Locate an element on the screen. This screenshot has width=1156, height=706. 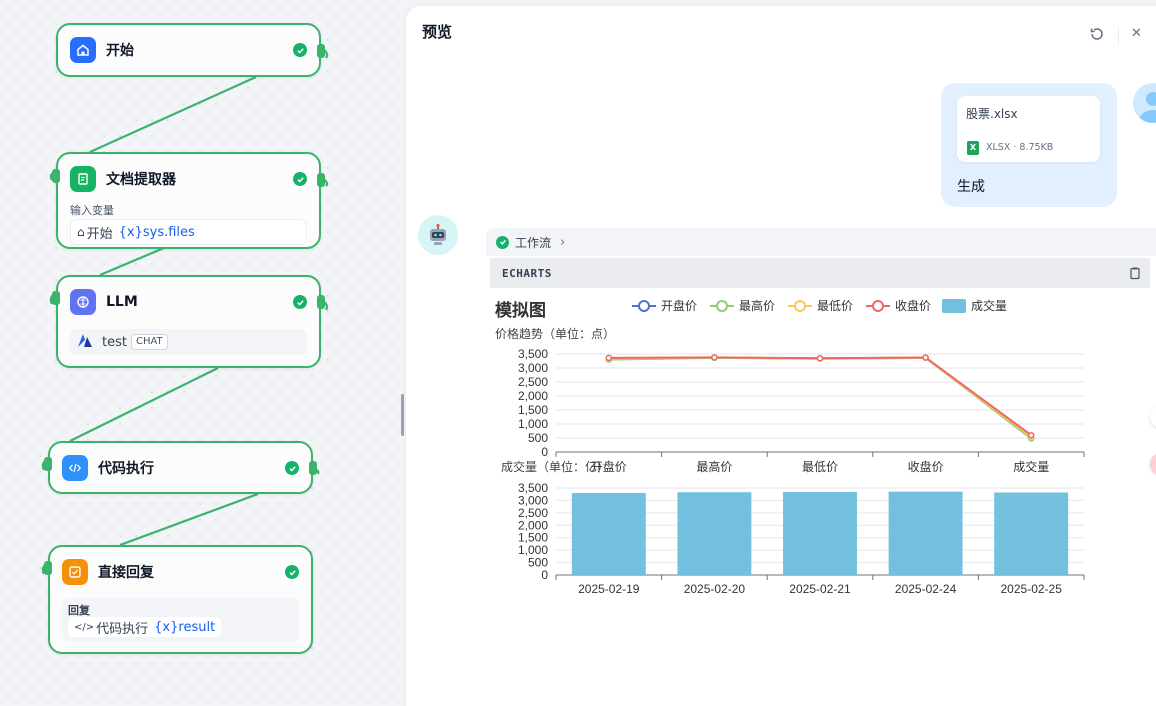
answer-variable-pill: </> 代码执行 {x}result is located at coordinates (145, 627).